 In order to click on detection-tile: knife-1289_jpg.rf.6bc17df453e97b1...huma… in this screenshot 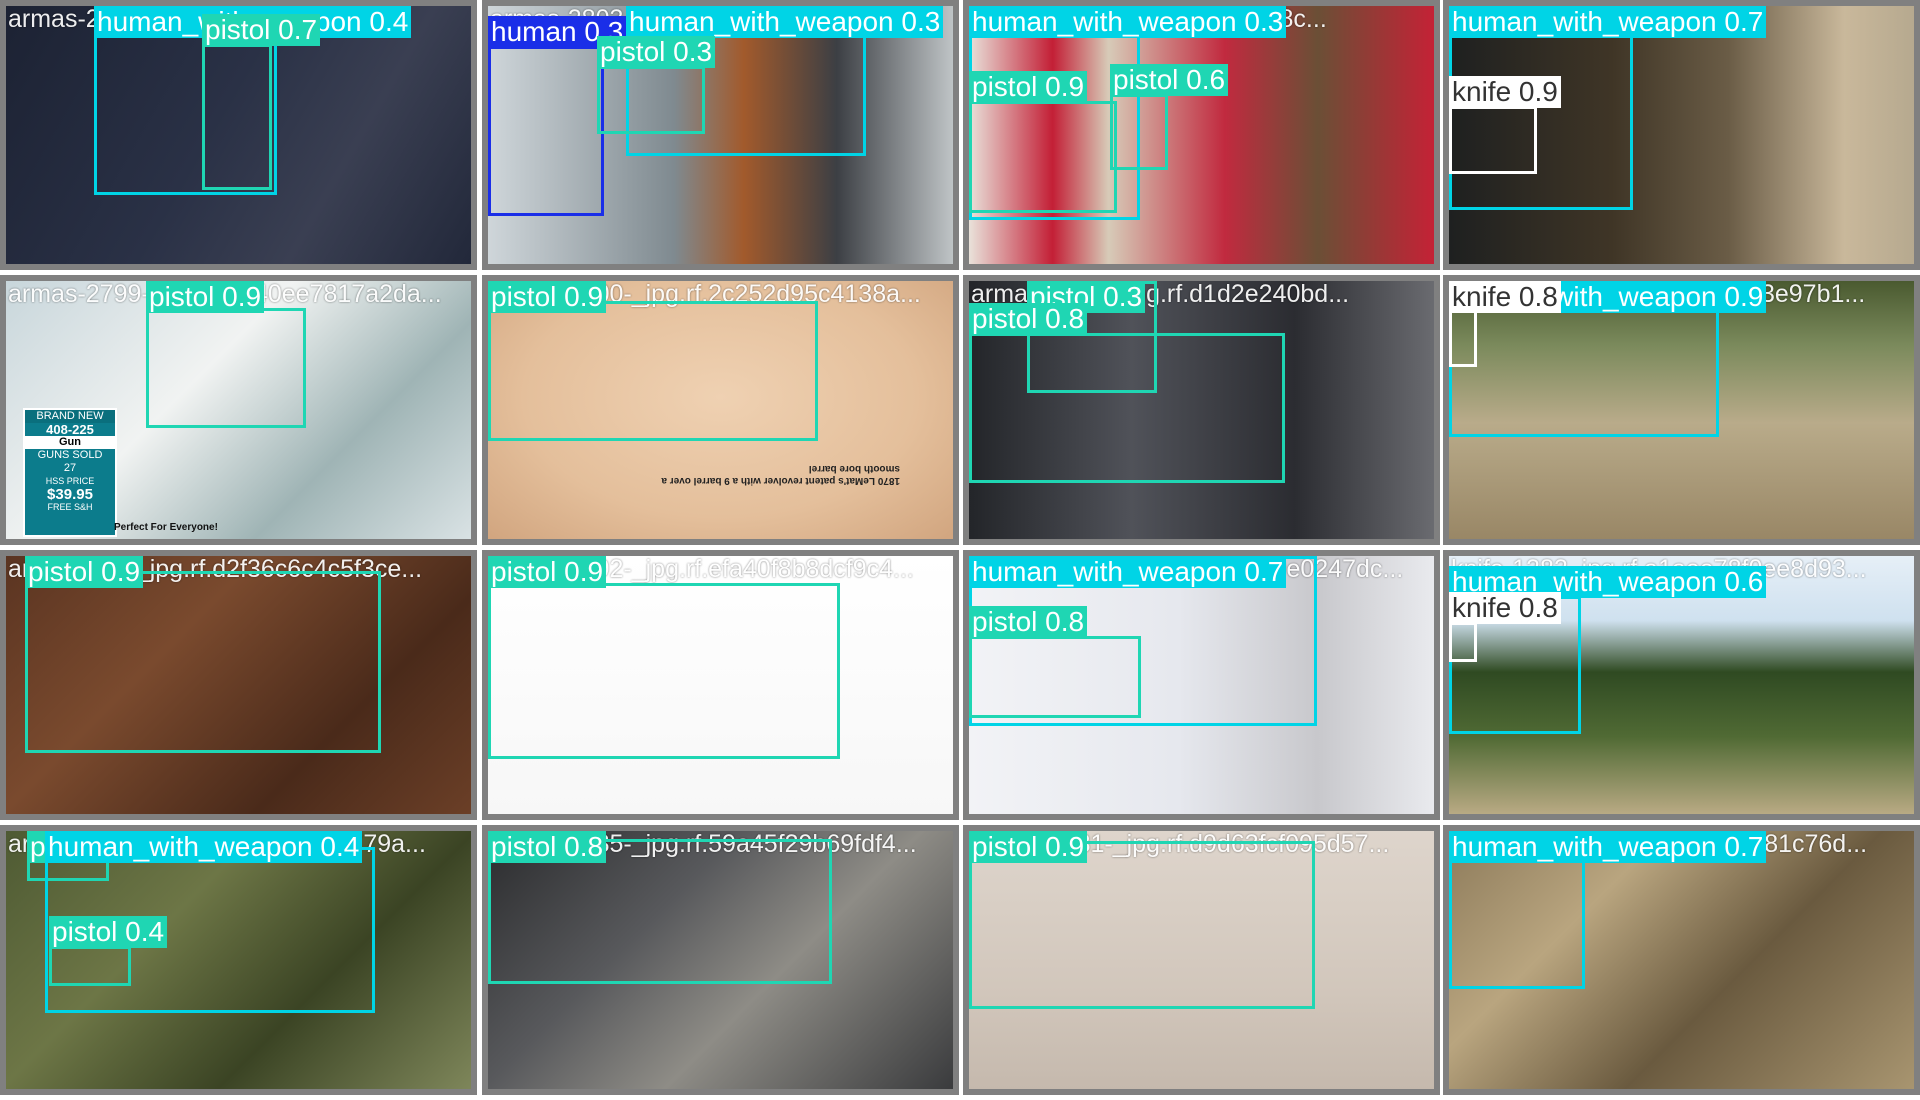, I will do `click(1681, 410)`.